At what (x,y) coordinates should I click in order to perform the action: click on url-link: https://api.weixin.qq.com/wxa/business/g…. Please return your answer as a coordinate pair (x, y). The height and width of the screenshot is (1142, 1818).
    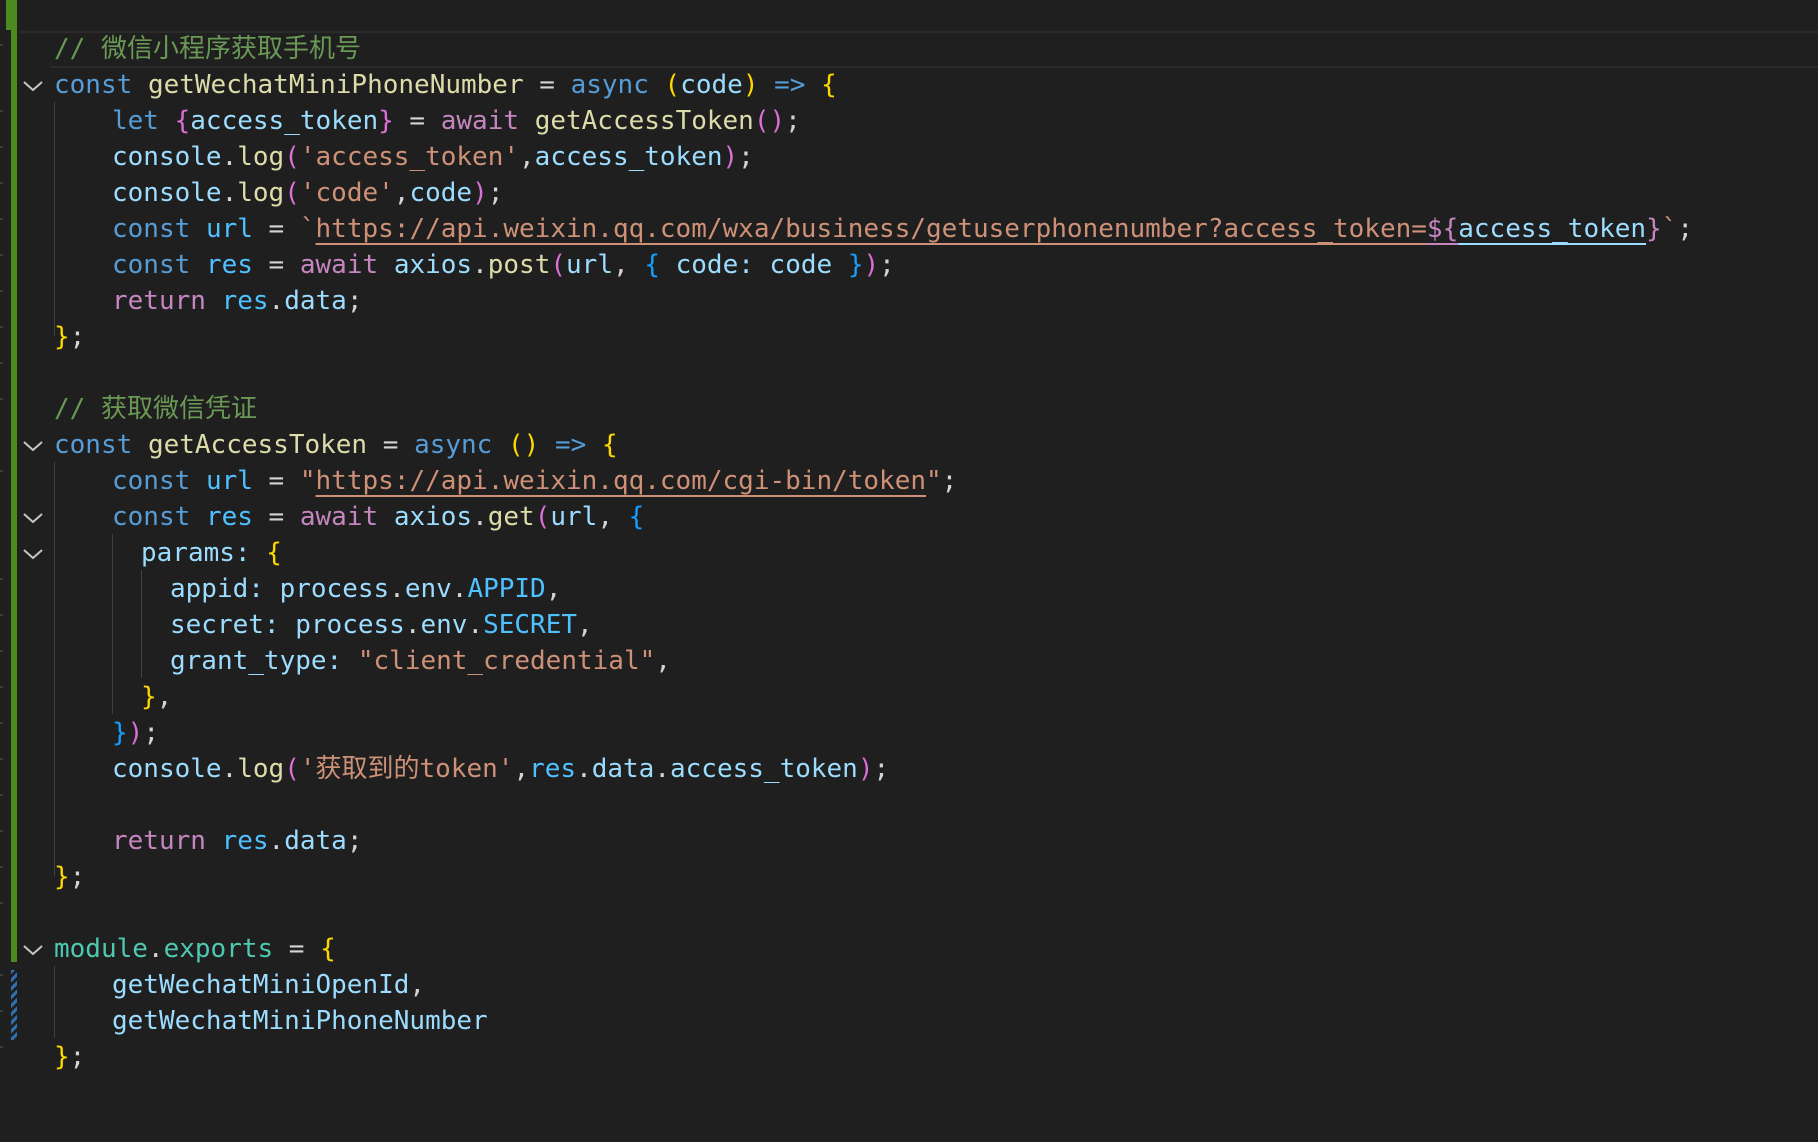
    Looking at the image, I should click on (871, 229).